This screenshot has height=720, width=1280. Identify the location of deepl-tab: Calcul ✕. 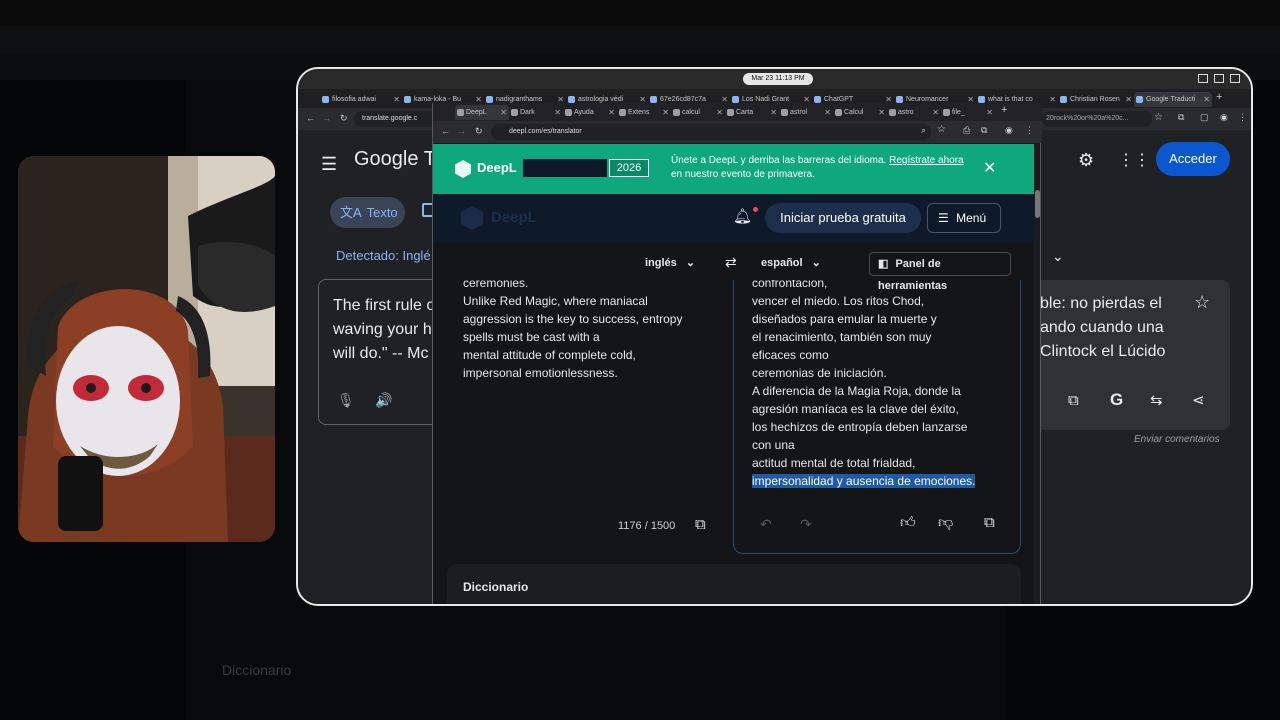
(860, 112).